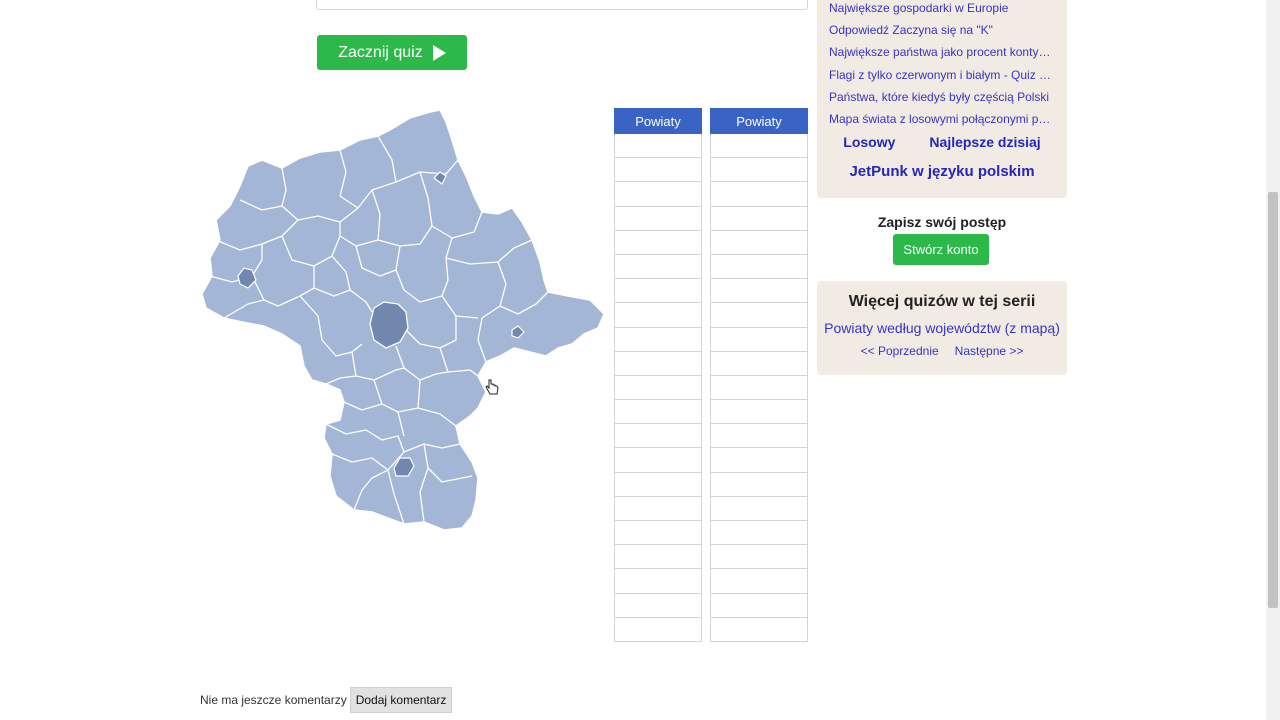  What do you see at coordinates (492, 387) in the screenshot?
I see `hand-pointer-icon` at bounding box center [492, 387].